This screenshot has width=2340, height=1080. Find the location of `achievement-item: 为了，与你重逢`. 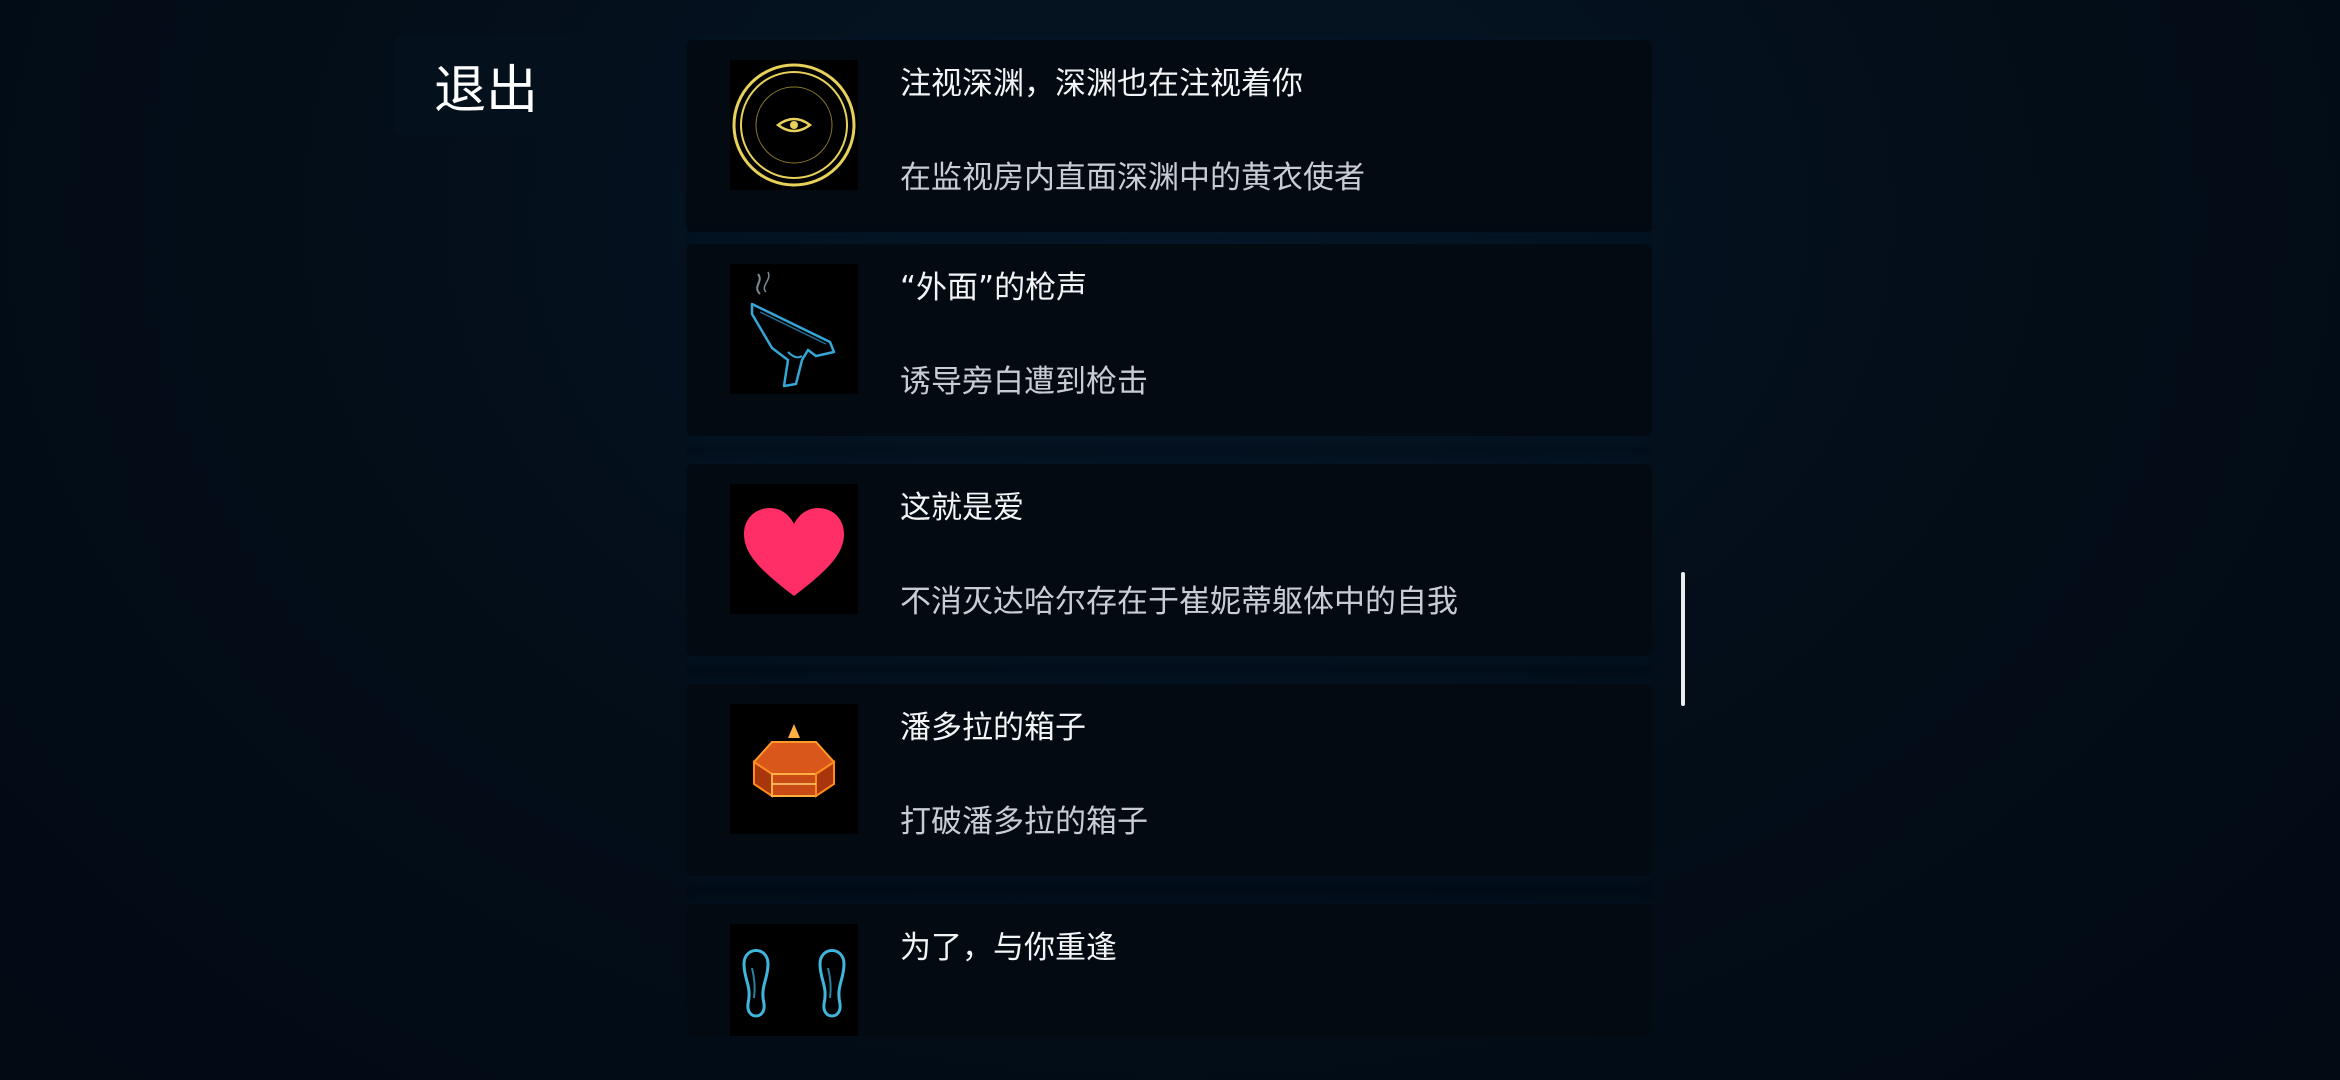

achievement-item: 为了，与你重逢 is located at coordinates (1169, 970).